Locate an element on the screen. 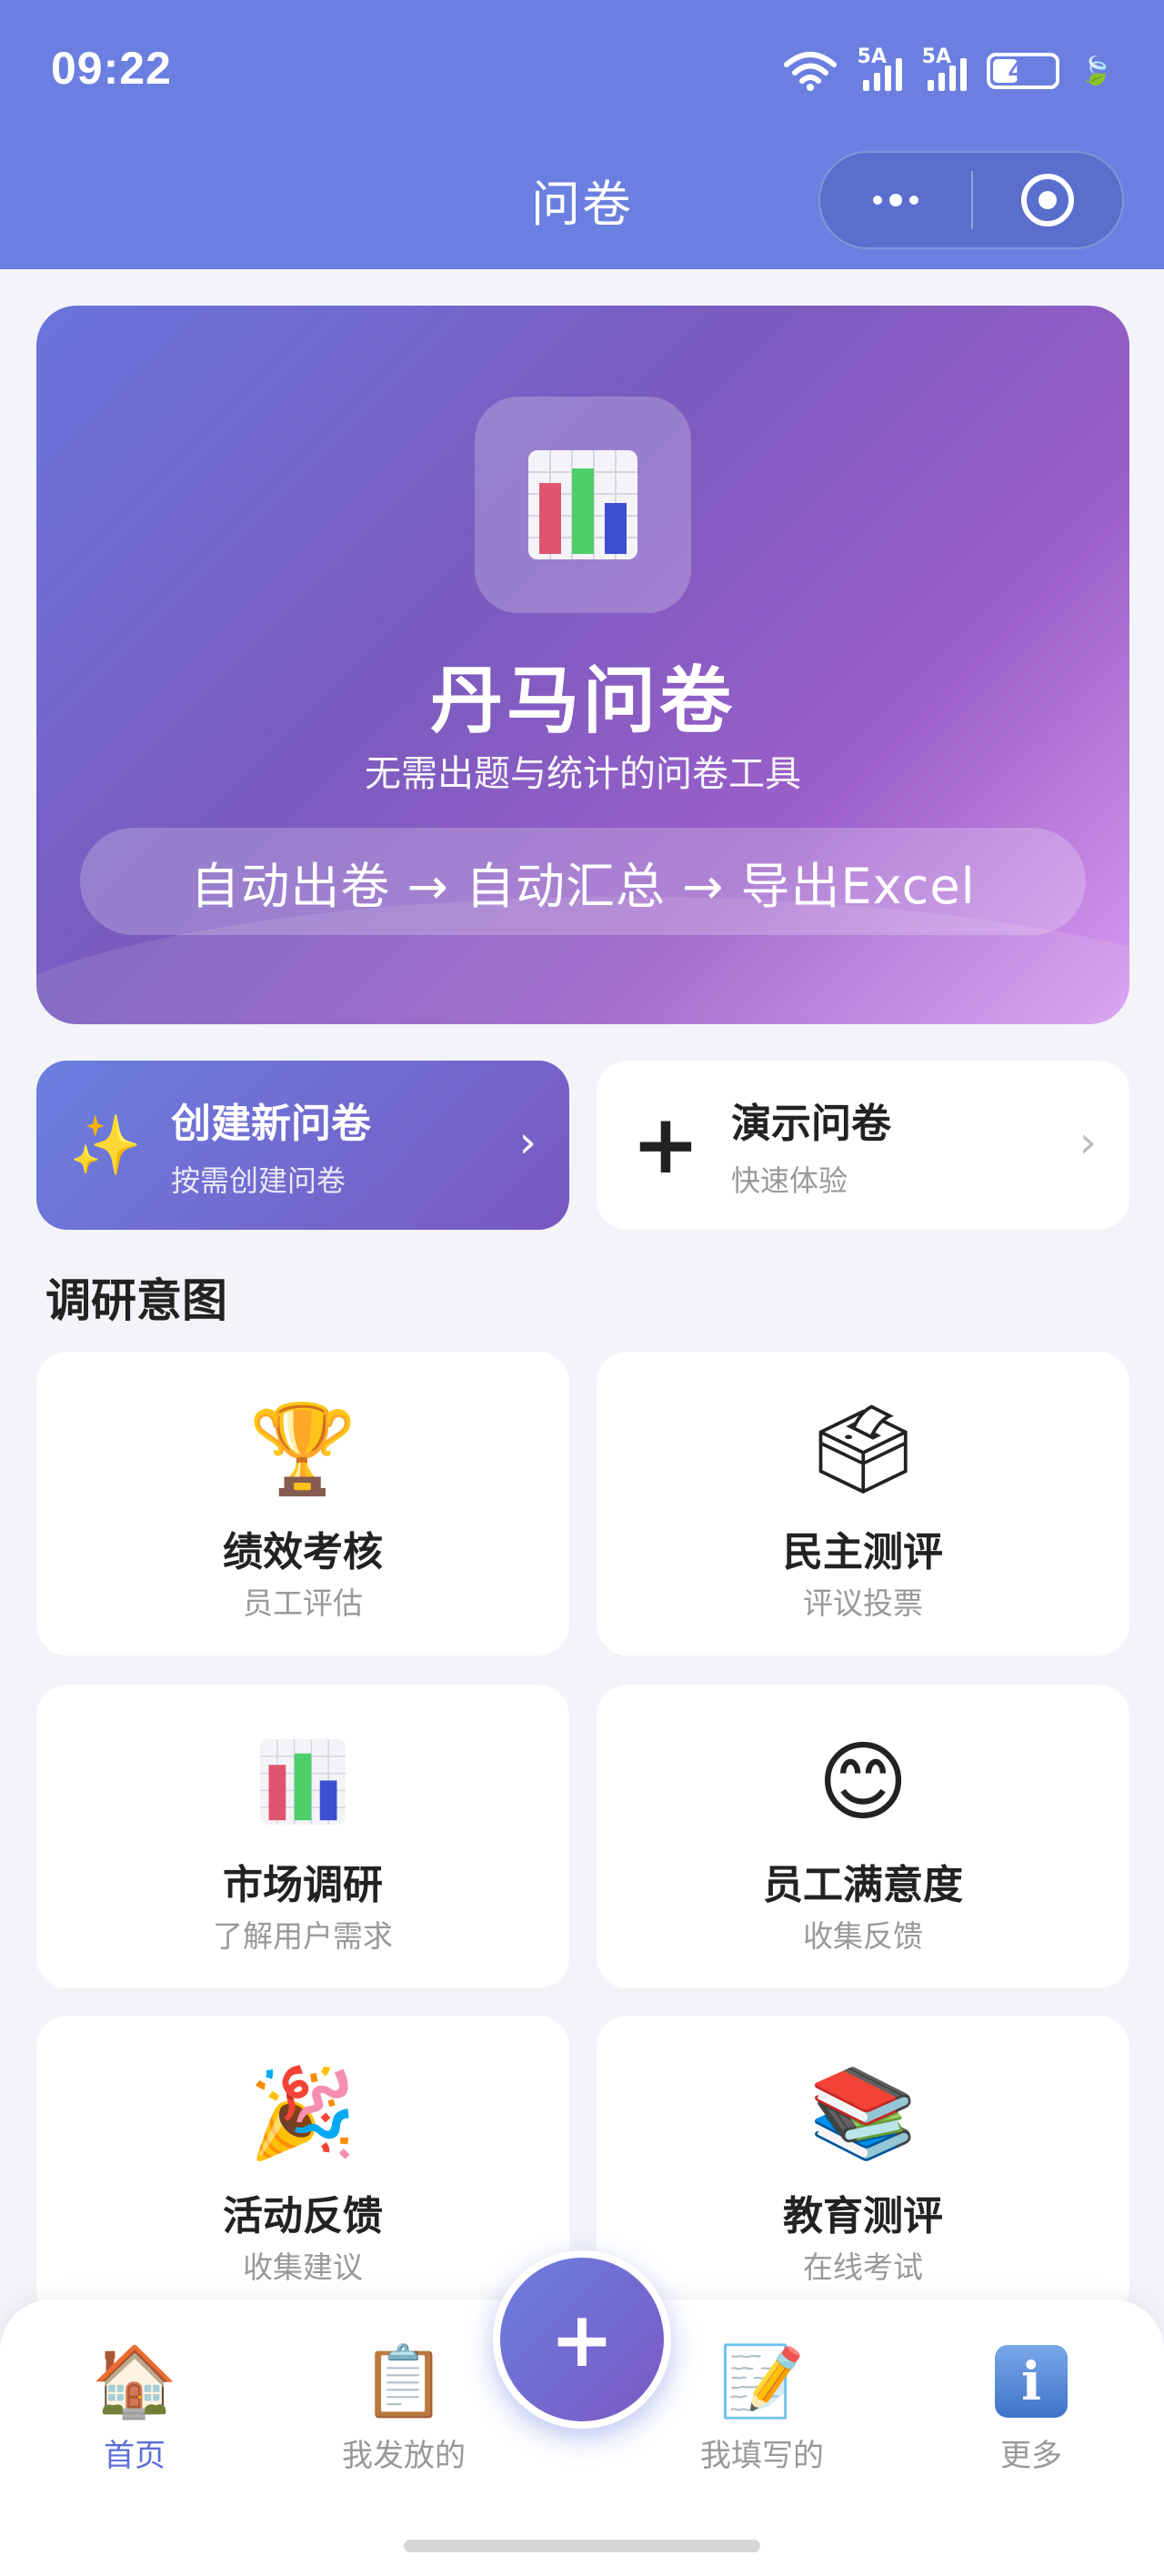 This screenshot has width=1164, height=2576. battery-icon: 47 is located at coordinates (1022, 71).